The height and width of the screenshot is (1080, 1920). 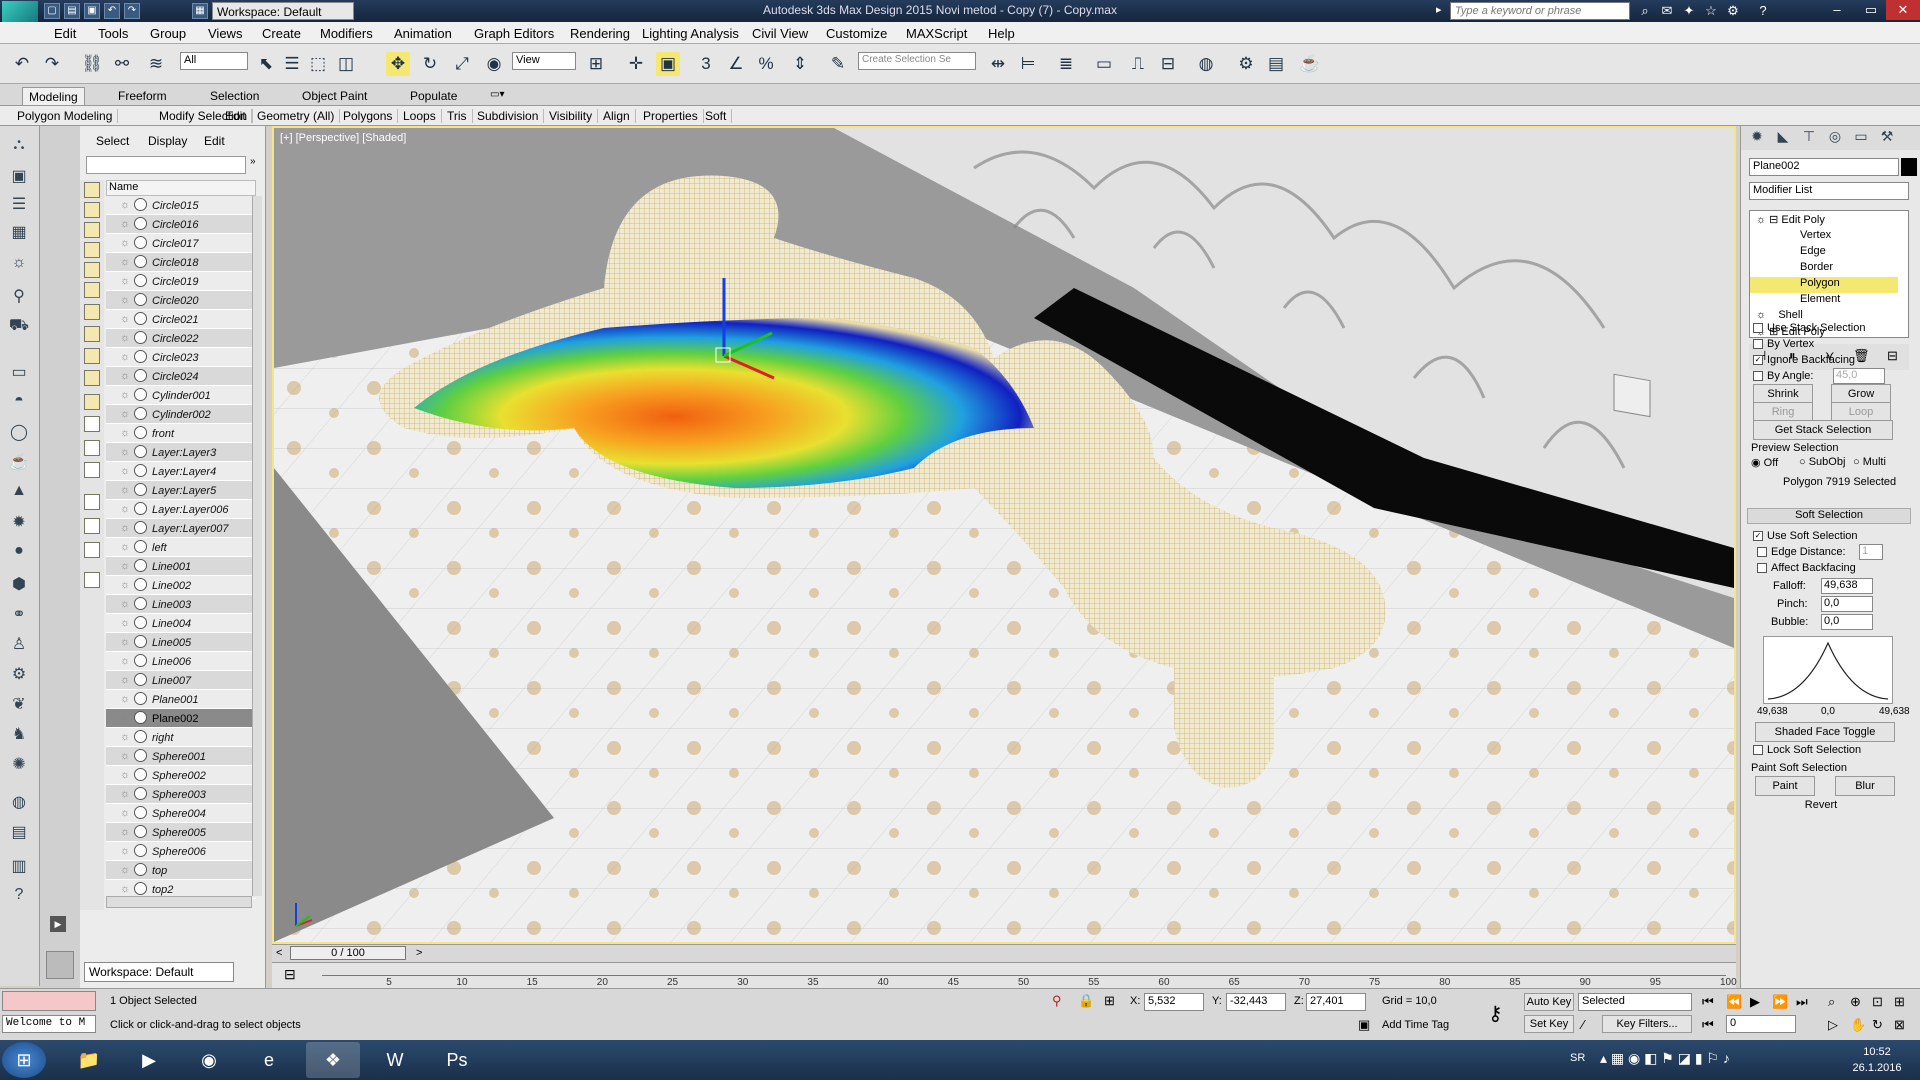 What do you see at coordinates (19, 178) in the screenshot?
I see `monitor-icon: ▣` at bounding box center [19, 178].